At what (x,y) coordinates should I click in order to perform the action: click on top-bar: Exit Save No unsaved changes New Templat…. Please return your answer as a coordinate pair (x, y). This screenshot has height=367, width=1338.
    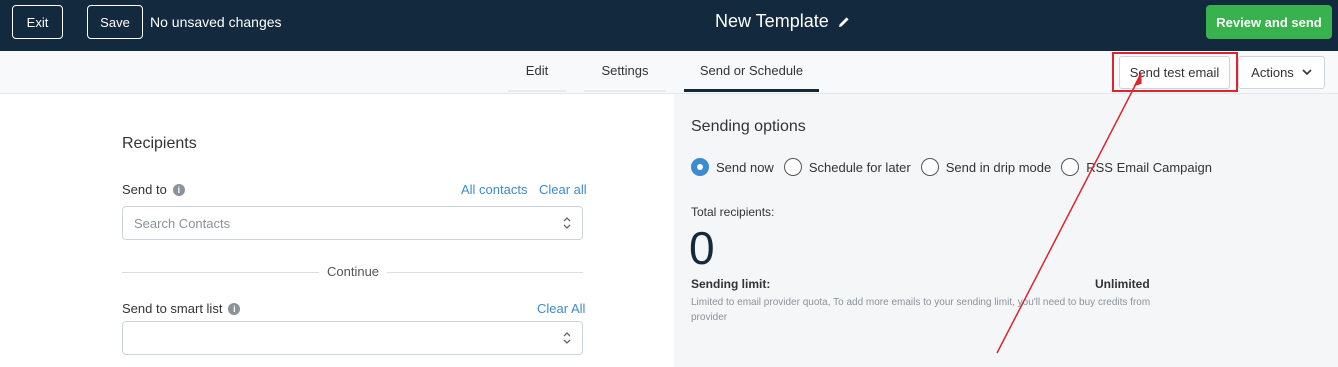
    Looking at the image, I should click on (669, 25).